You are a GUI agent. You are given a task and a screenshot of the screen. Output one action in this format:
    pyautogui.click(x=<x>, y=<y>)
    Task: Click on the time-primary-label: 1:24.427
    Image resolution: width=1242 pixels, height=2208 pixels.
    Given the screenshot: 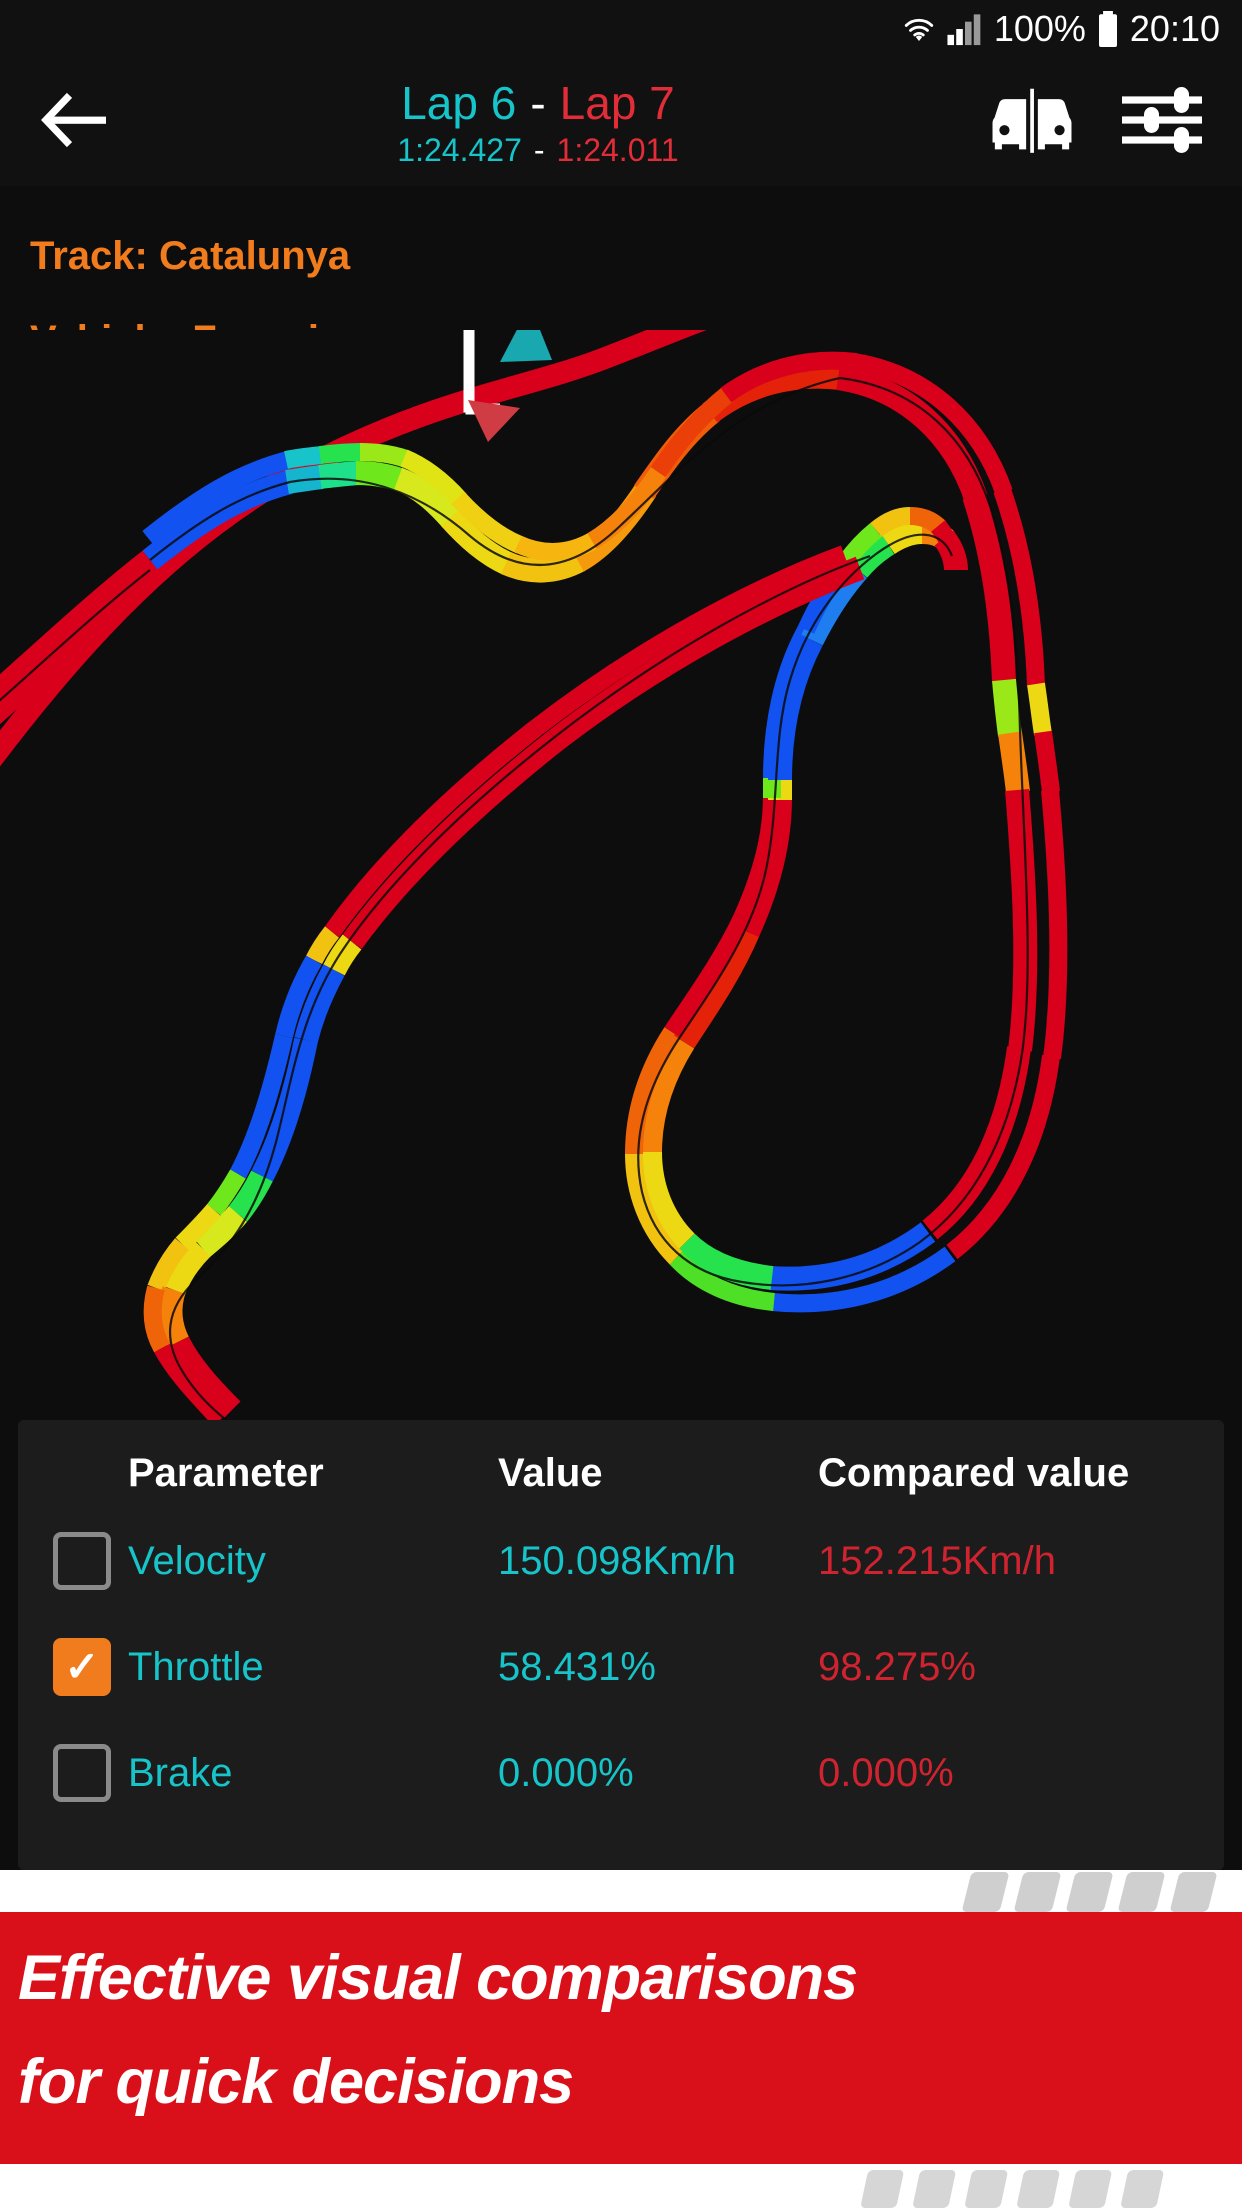 What is the action you would take?
    pyautogui.click(x=459, y=149)
    